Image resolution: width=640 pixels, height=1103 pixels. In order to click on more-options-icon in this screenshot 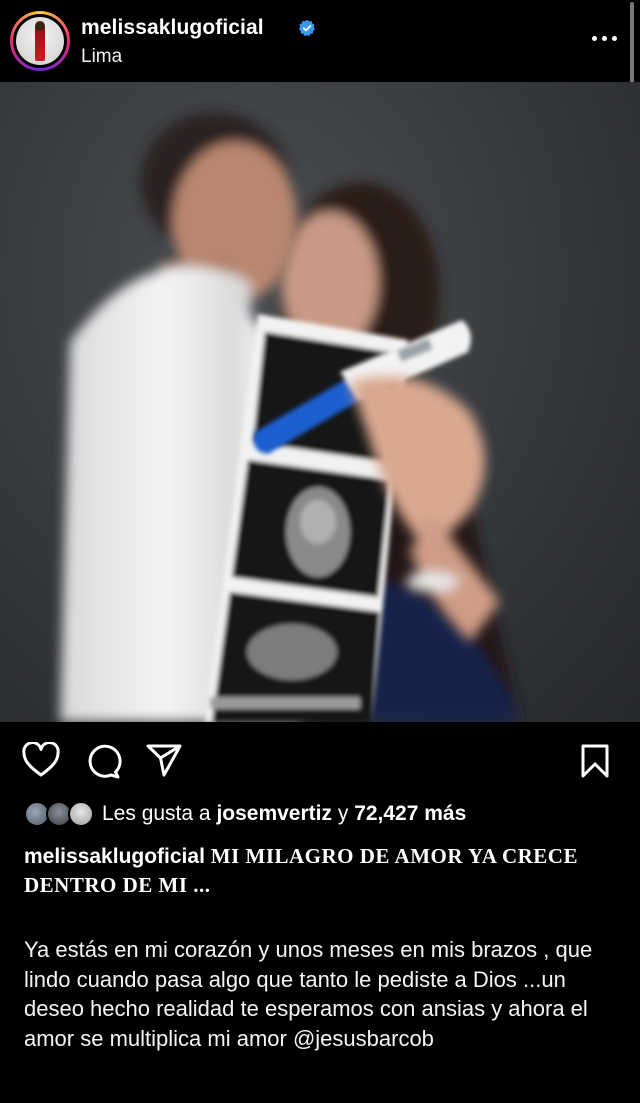, I will do `click(605, 40)`.